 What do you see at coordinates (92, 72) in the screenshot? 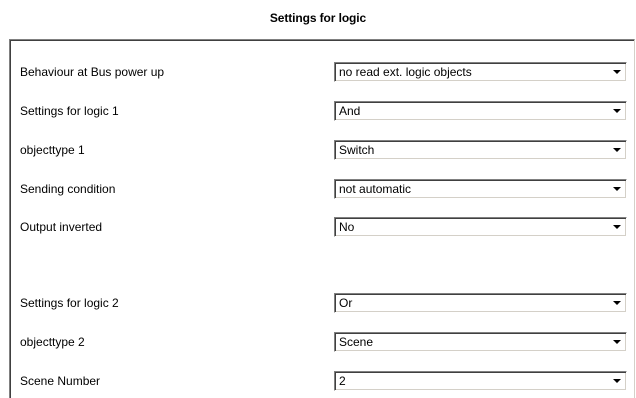
I see `setting-label: Behaviour at Bus power up` at bounding box center [92, 72].